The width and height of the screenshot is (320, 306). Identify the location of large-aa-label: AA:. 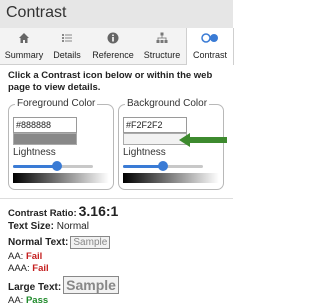
(16, 300).